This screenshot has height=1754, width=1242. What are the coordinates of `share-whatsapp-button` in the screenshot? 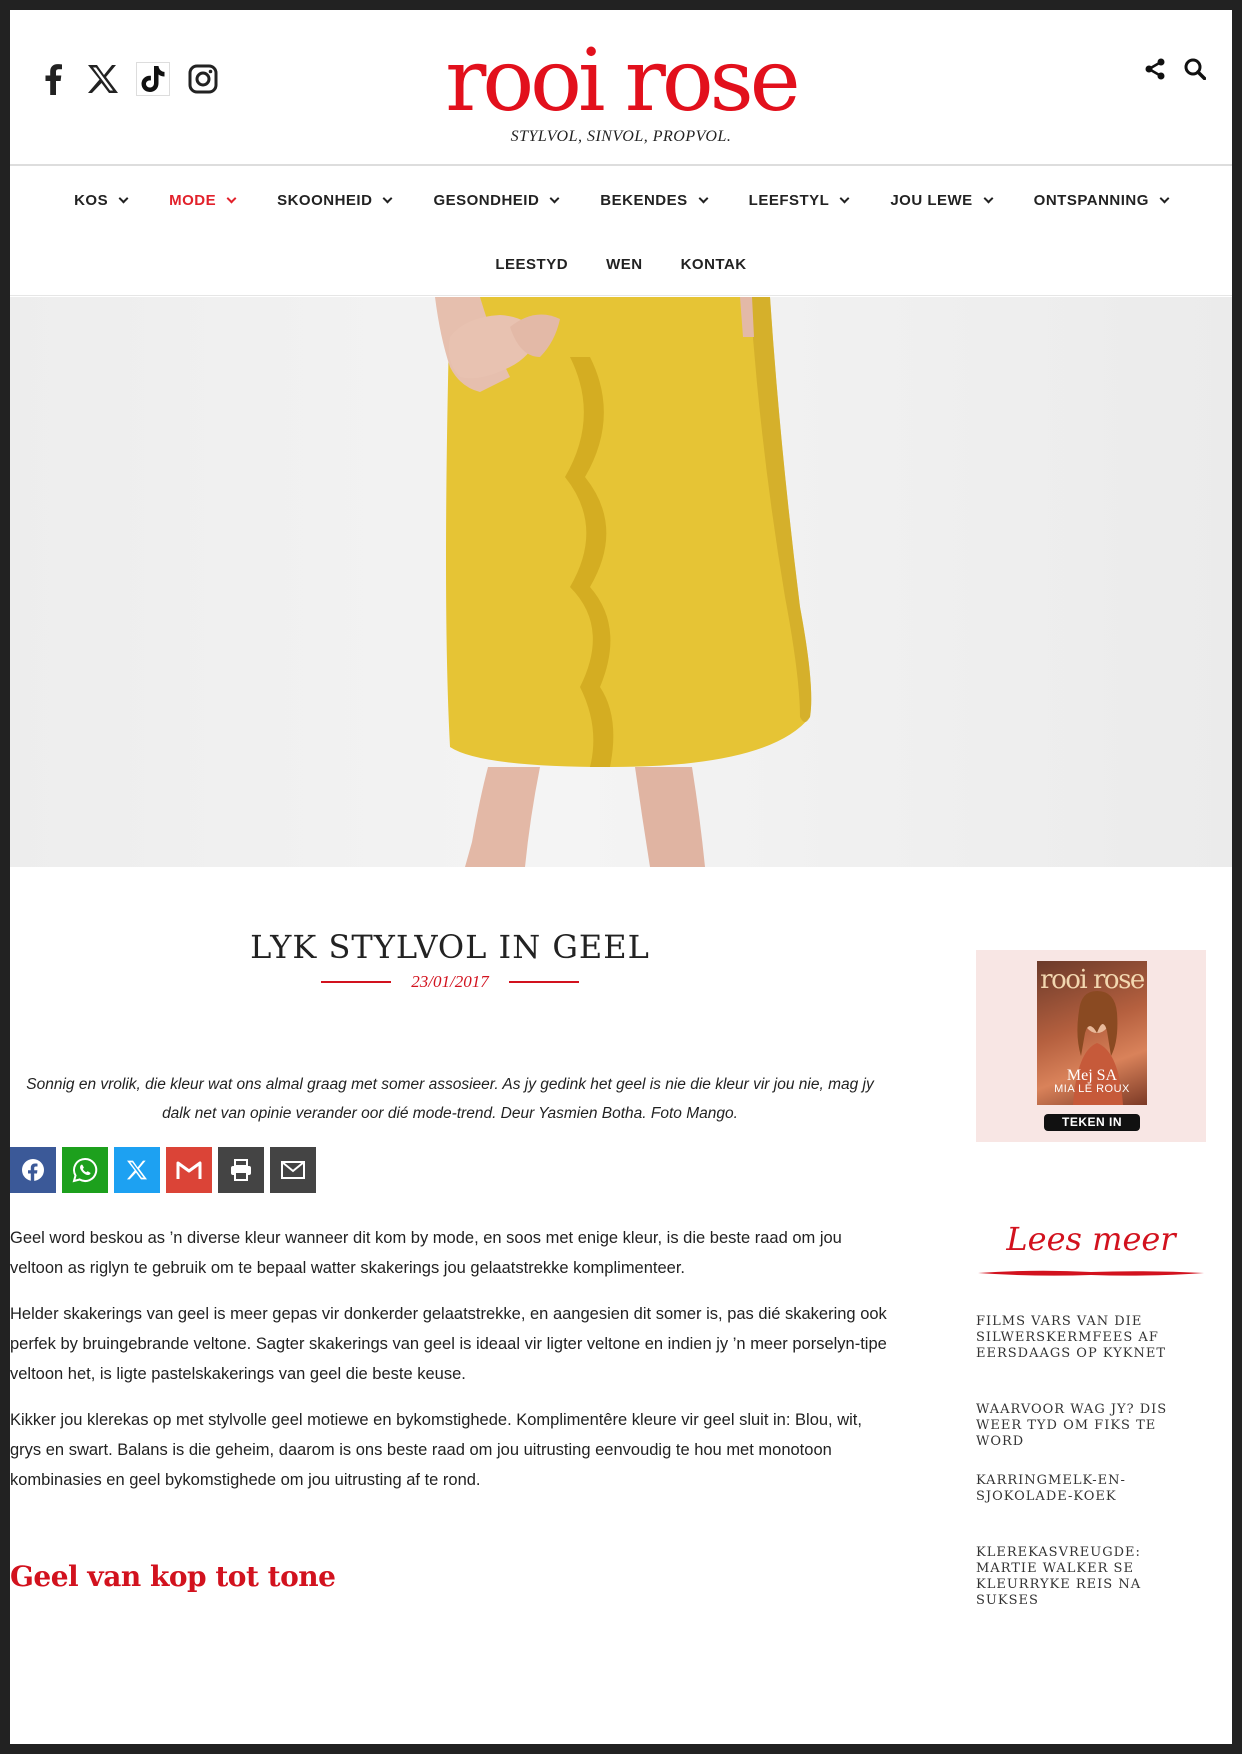 It's located at (85, 1170).